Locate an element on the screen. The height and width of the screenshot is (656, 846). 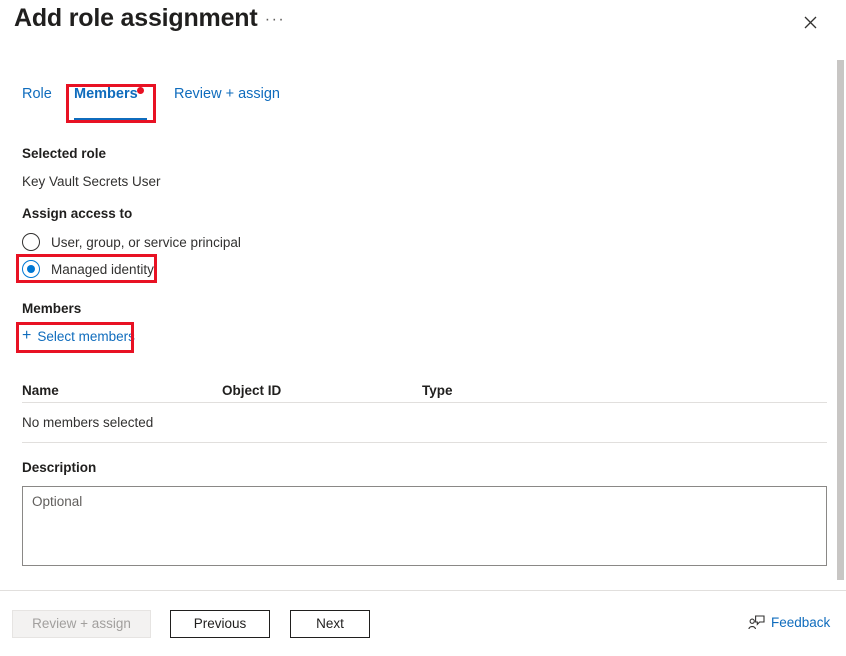
vertical-scrollbar-thumb is located at coordinates (840, 320).